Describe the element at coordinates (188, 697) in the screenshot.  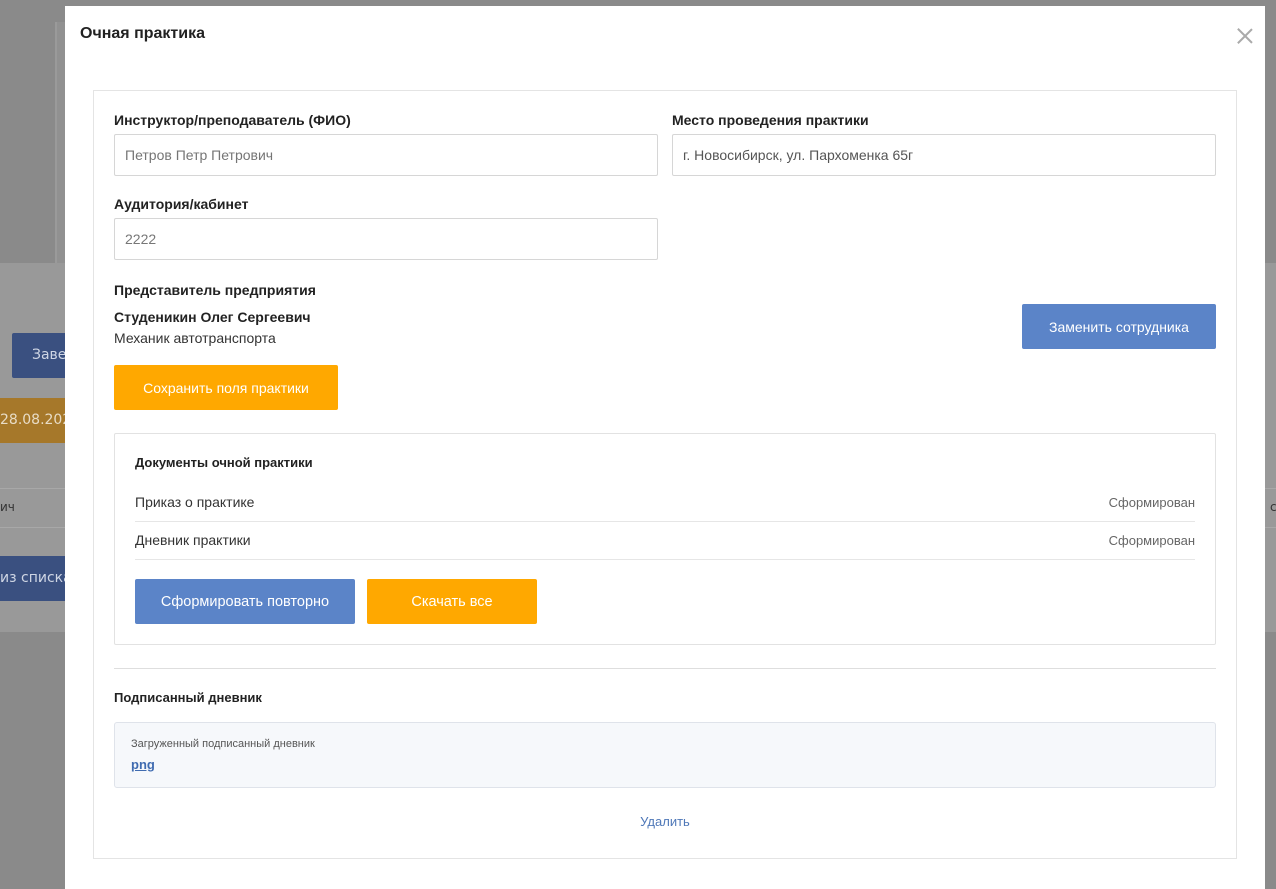
I see `signed-diary-title: Подписанный дневник` at that location.